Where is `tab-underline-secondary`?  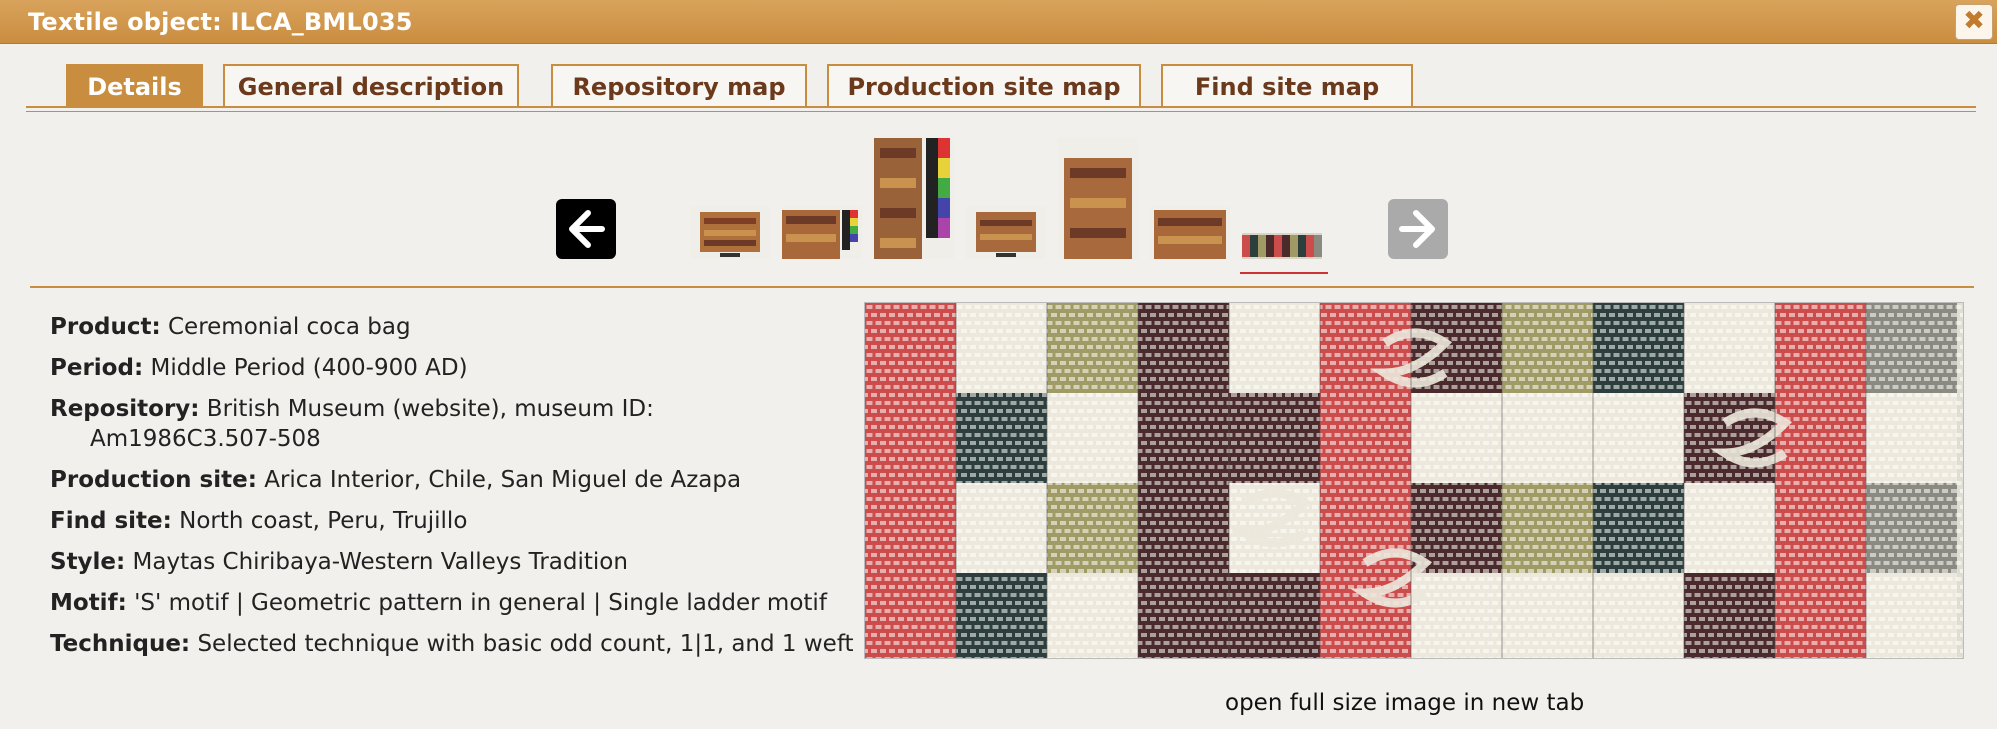 tab-underline-secondary is located at coordinates (1001, 111).